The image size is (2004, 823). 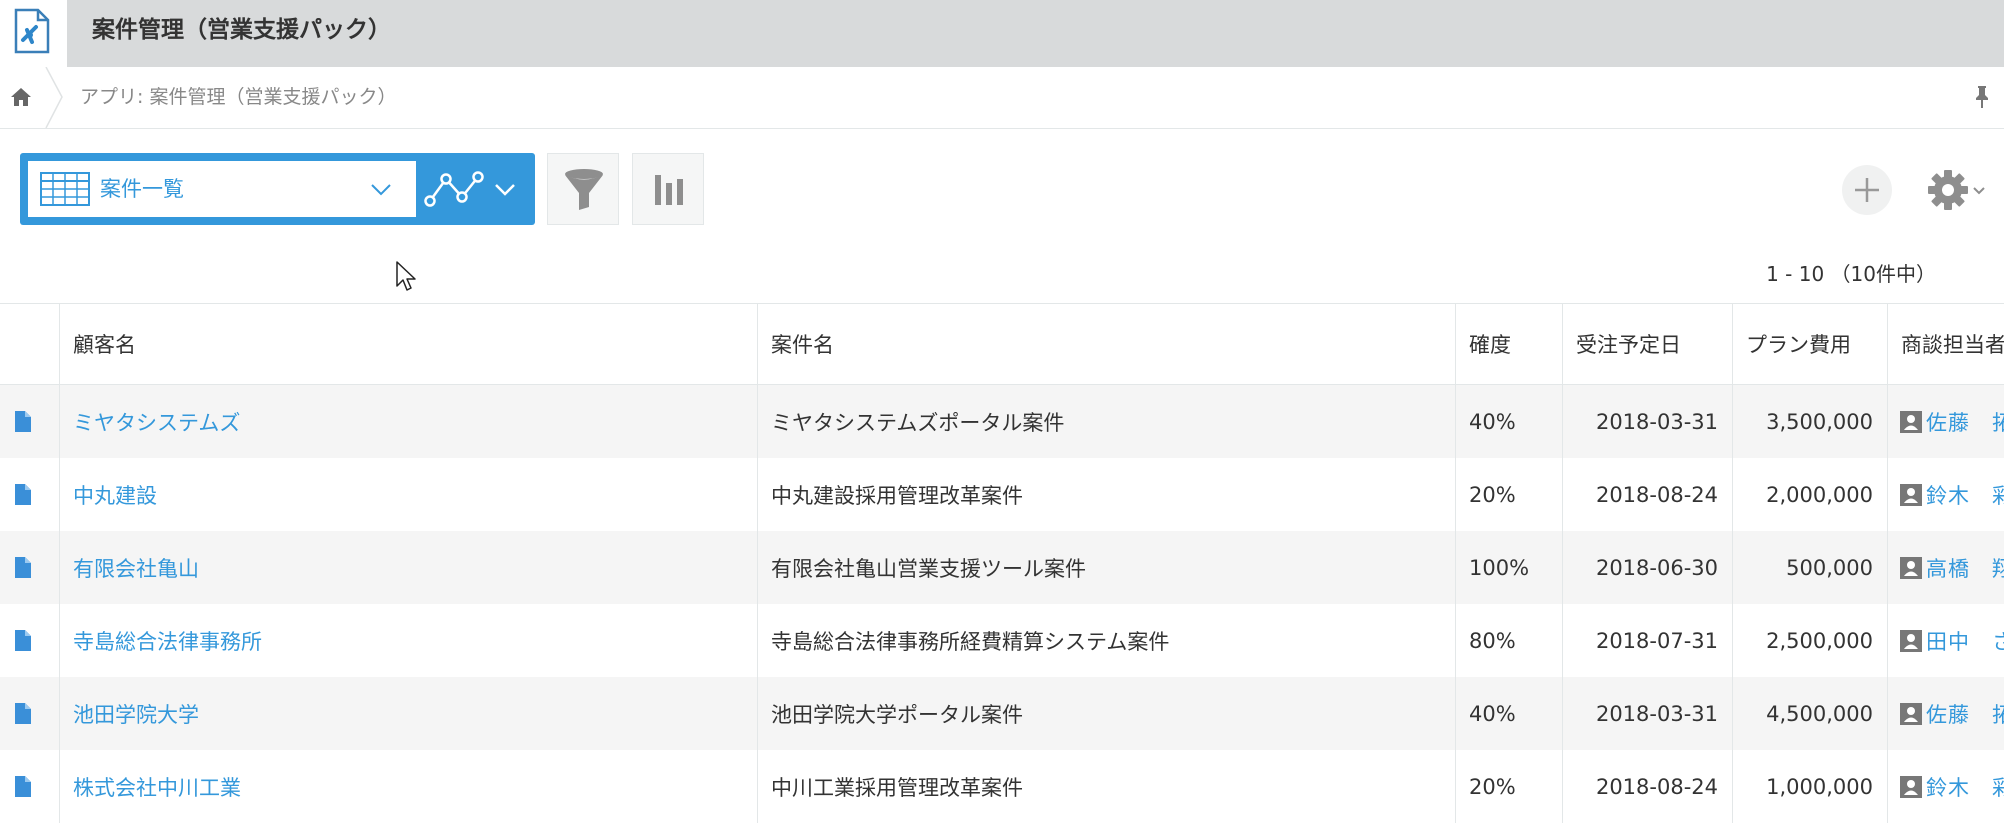 What do you see at coordinates (1509, 640) in the screenshot?
I see `probability: 80%` at bounding box center [1509, 640].